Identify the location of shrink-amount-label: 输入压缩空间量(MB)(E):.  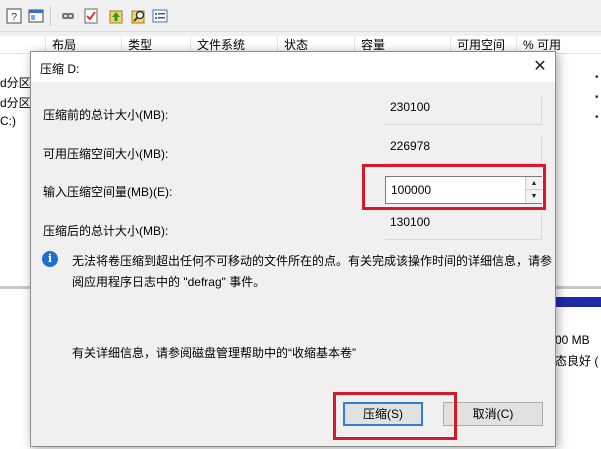
(108, 192).